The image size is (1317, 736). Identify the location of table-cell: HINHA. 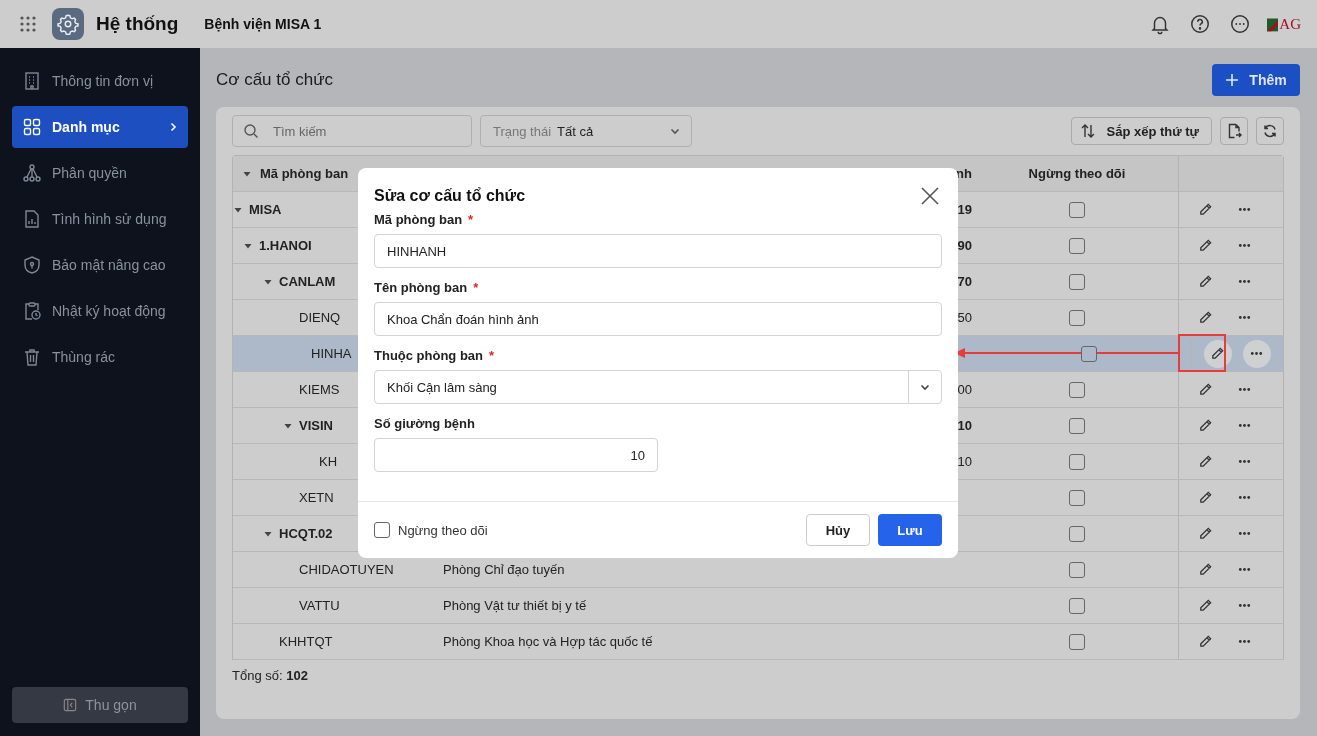
(331, 353).